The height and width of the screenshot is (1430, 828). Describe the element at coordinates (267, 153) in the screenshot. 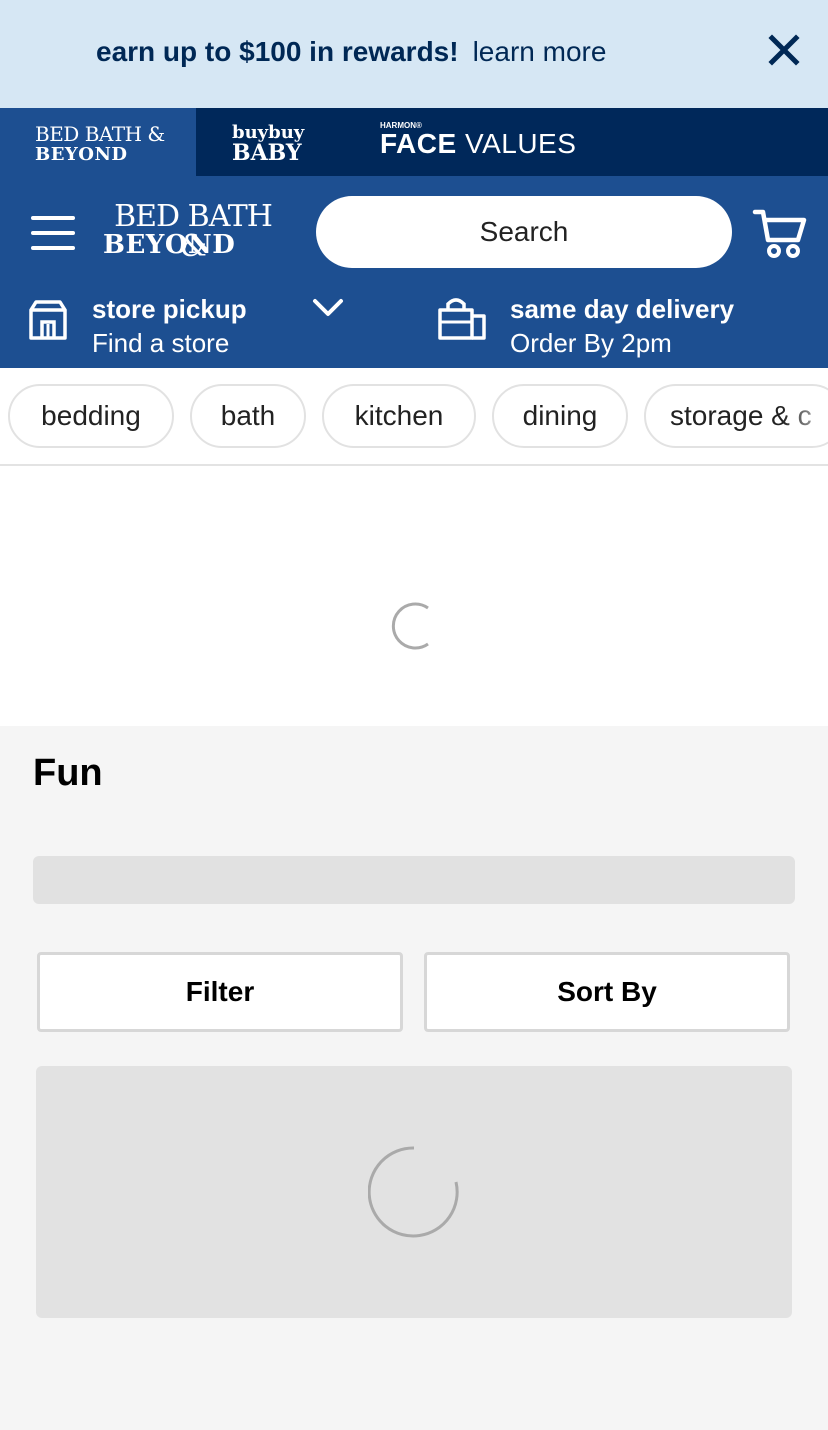

I see `brand-buybuy-line2: BABY` at that location.